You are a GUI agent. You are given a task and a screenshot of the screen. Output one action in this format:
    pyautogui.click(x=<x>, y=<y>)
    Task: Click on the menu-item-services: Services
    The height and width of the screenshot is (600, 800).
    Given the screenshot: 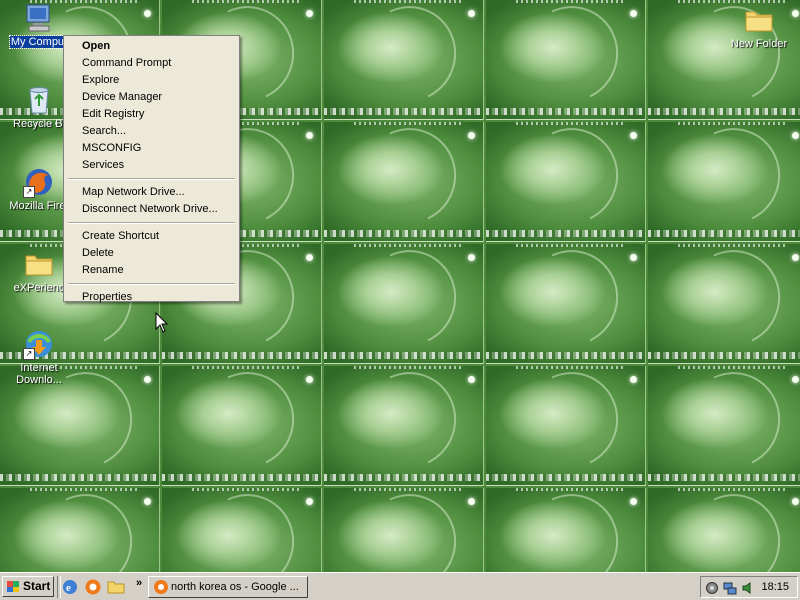 What is the action you would take?
    pyautogui.click(x=151, y=165)
    